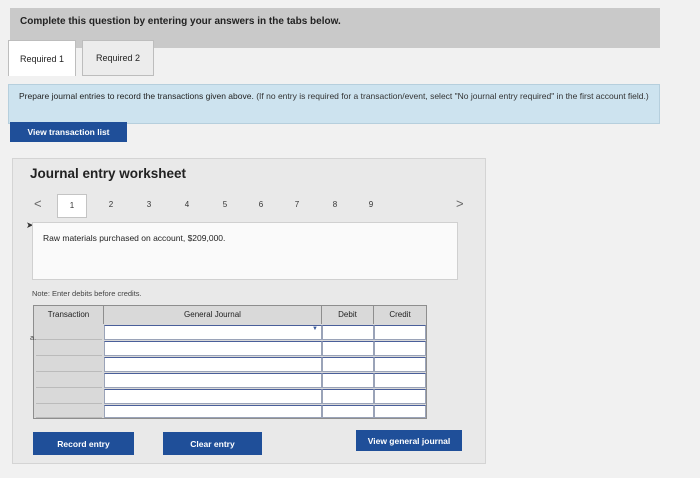 The height and width of the screenshot is (478, 700). Describe the element at coordinates (297, 205) in the screenshot. I see `page-7: 7` at that location.